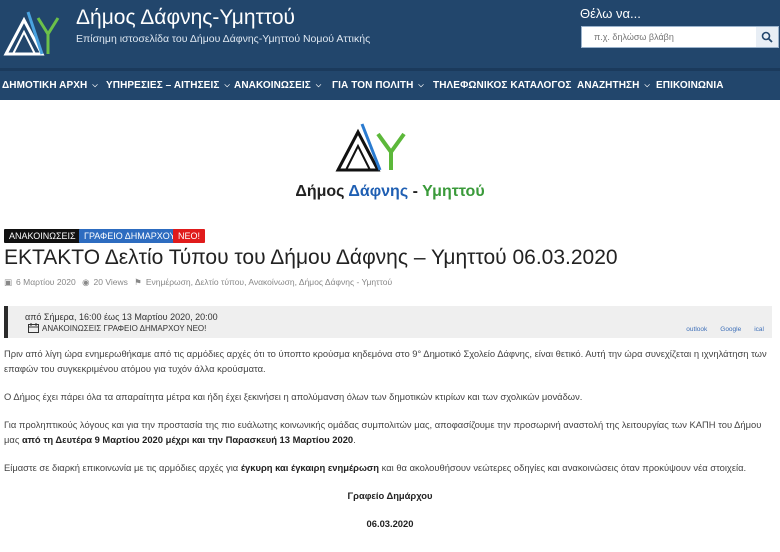  I want to click on nav-item-anazitisi: ΑΝΑΖΗΤΗΣΗ ⌵, so click(613, 85).